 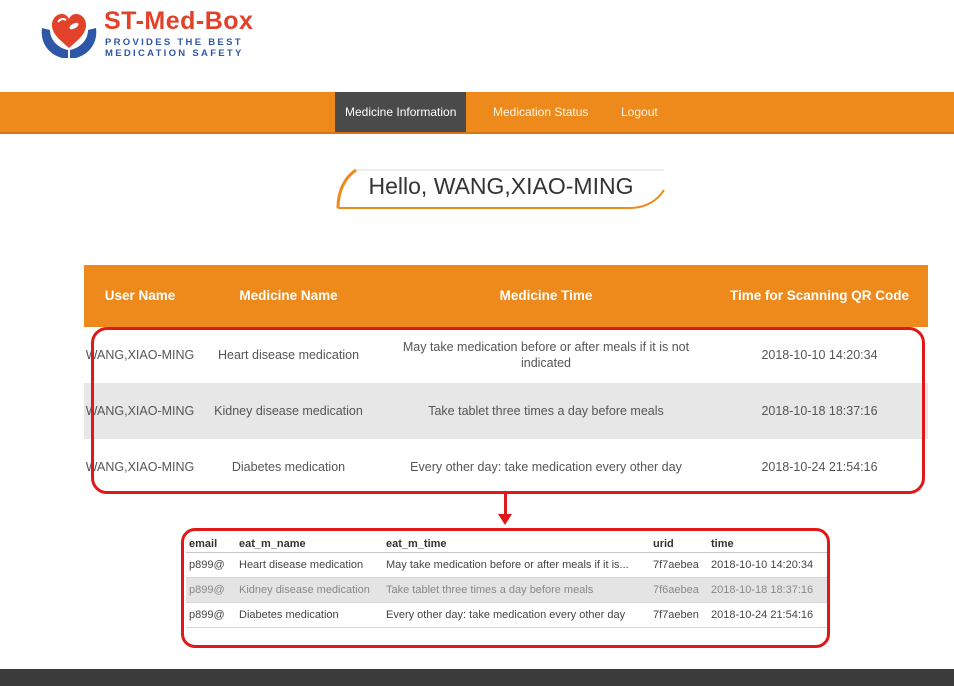 I want to click on db-header-email: email, so click(x=203, y=544).